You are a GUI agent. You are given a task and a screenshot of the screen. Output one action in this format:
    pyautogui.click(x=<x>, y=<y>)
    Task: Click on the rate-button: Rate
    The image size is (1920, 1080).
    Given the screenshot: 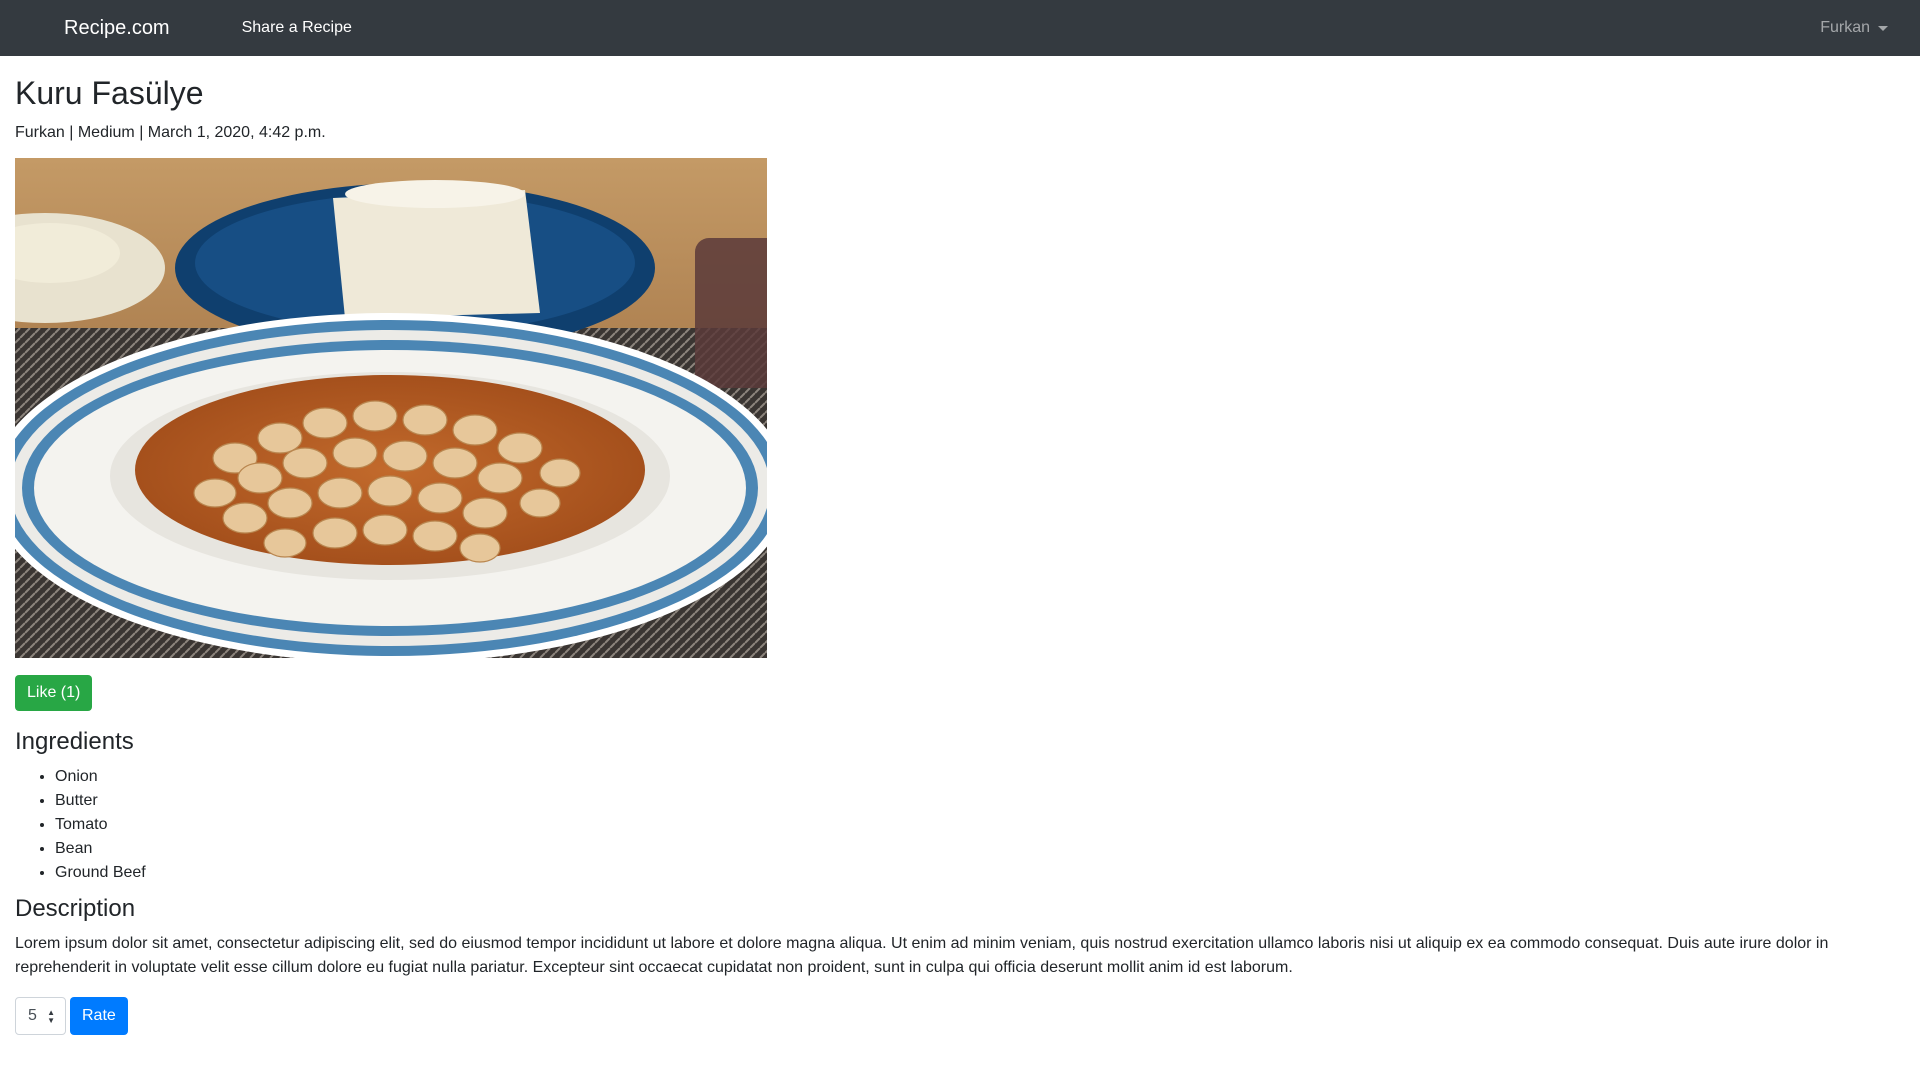 What is the action you would take?
    pyautogui.click(x=99, y=1015)
    